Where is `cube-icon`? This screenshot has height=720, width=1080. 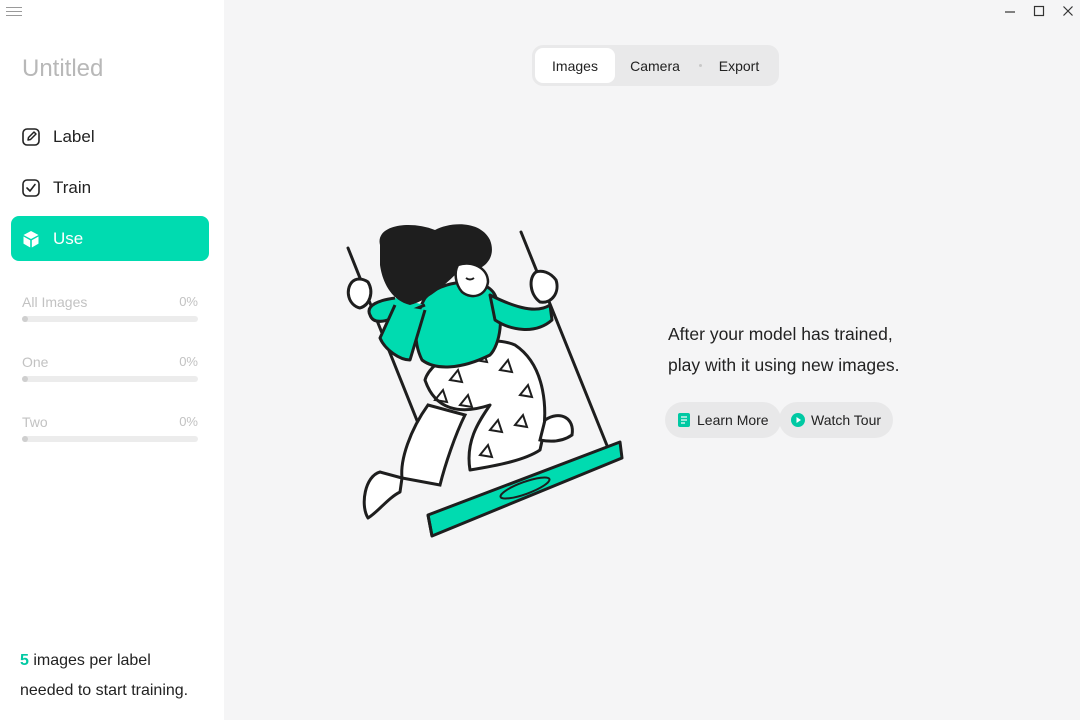
cube-icon is located at coordinates (31, 239).